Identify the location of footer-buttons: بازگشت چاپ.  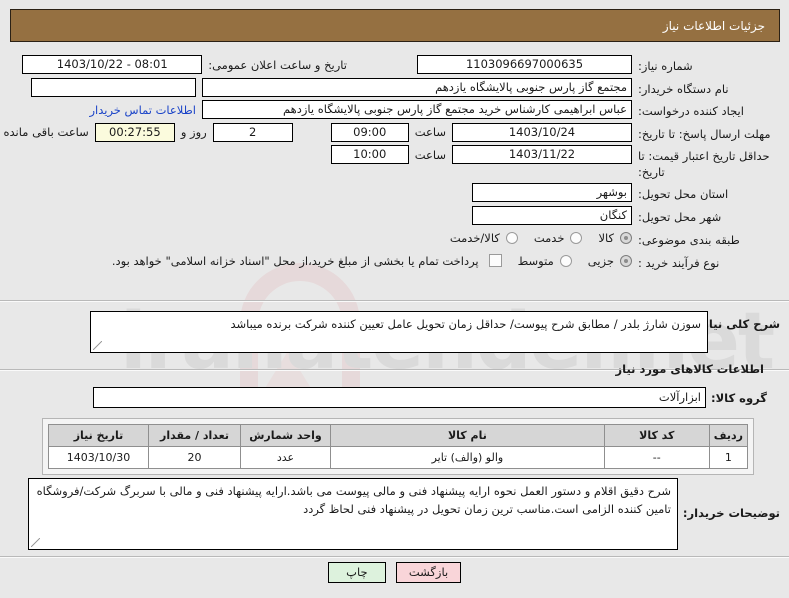
(394, 572).